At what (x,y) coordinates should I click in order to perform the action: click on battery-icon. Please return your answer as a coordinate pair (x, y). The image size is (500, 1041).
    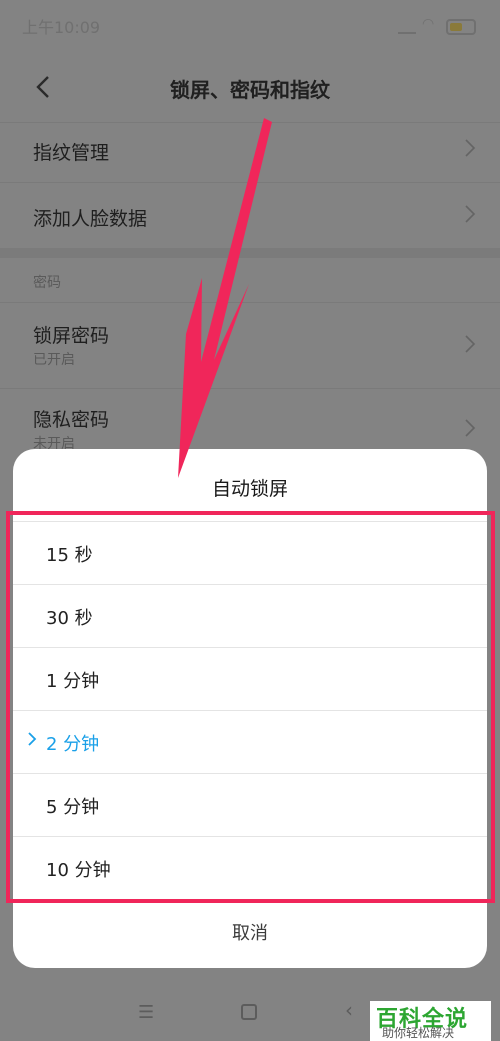
    Looking at the image, I should click on (461, 27).